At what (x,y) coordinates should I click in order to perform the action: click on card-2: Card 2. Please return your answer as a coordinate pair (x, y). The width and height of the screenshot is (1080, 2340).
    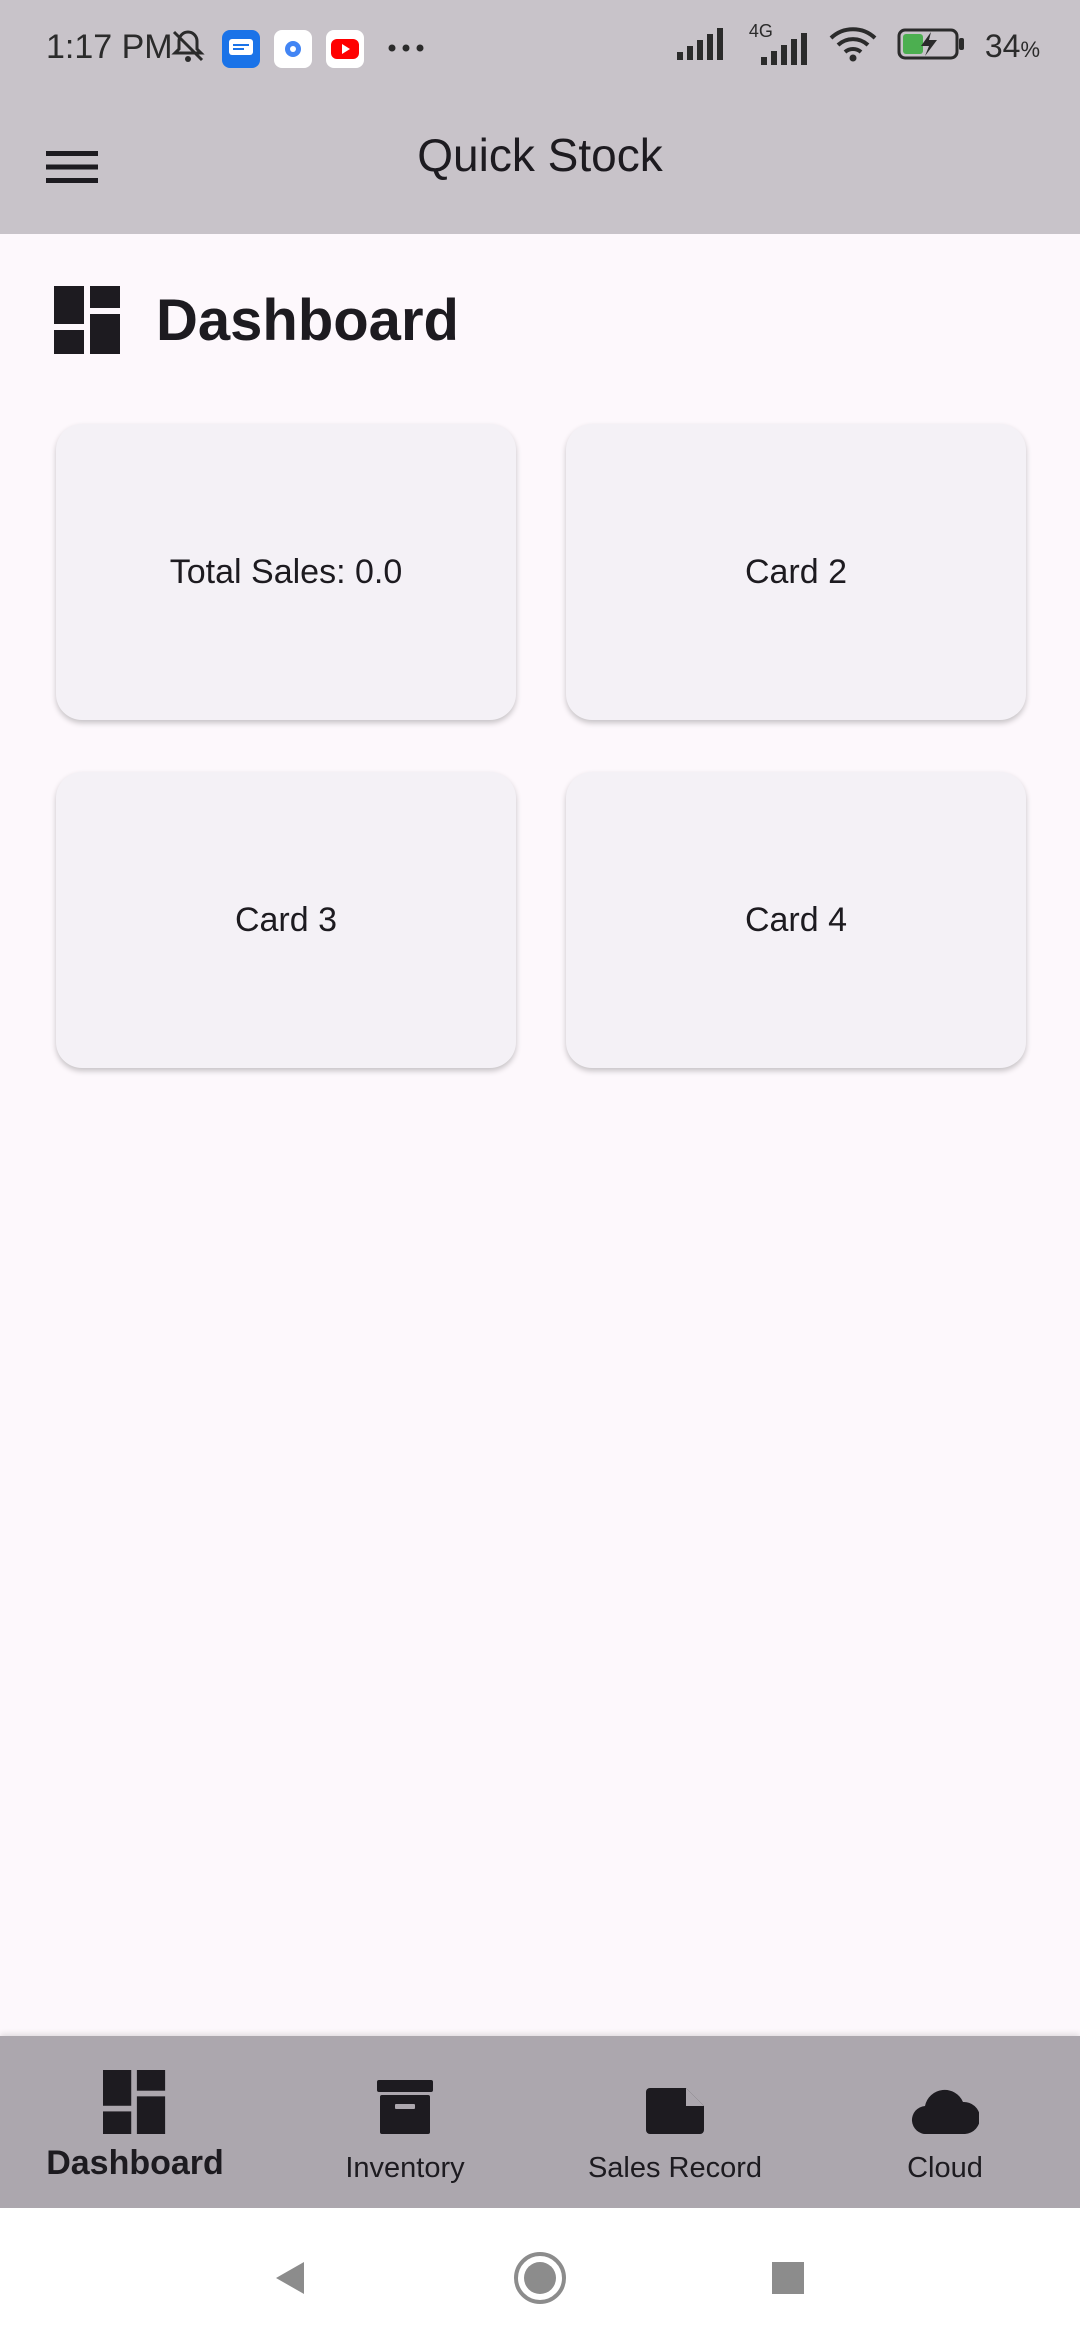
    Looking at the image, I should click on (796, 572).